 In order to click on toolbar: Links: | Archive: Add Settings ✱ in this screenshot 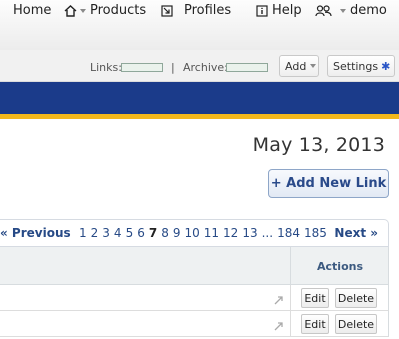, I will do `click(199, 66)`.